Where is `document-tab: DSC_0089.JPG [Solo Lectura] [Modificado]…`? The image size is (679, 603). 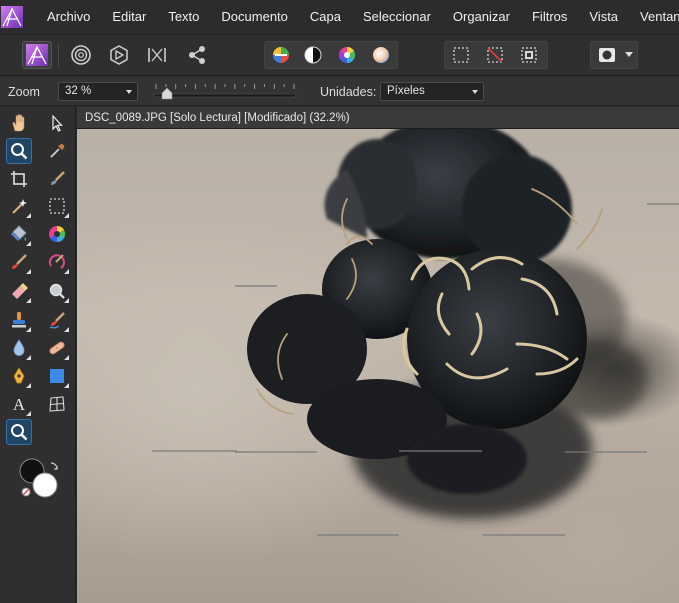
document-tab: DSC_0089.JPG [Solo Lectura] [Modificado]… is located at coordinates (378, 118).